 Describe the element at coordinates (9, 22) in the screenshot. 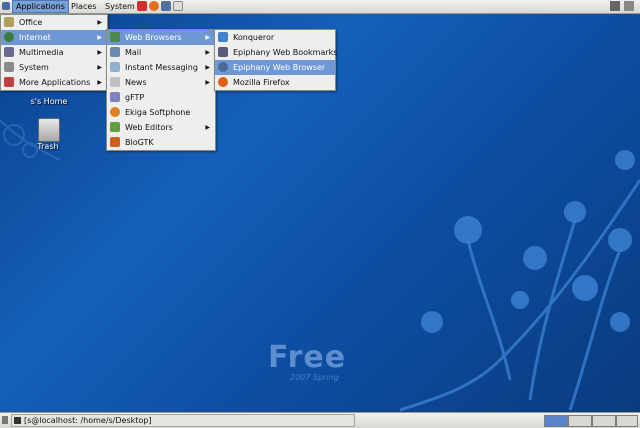

I see `office-icon` at that location.